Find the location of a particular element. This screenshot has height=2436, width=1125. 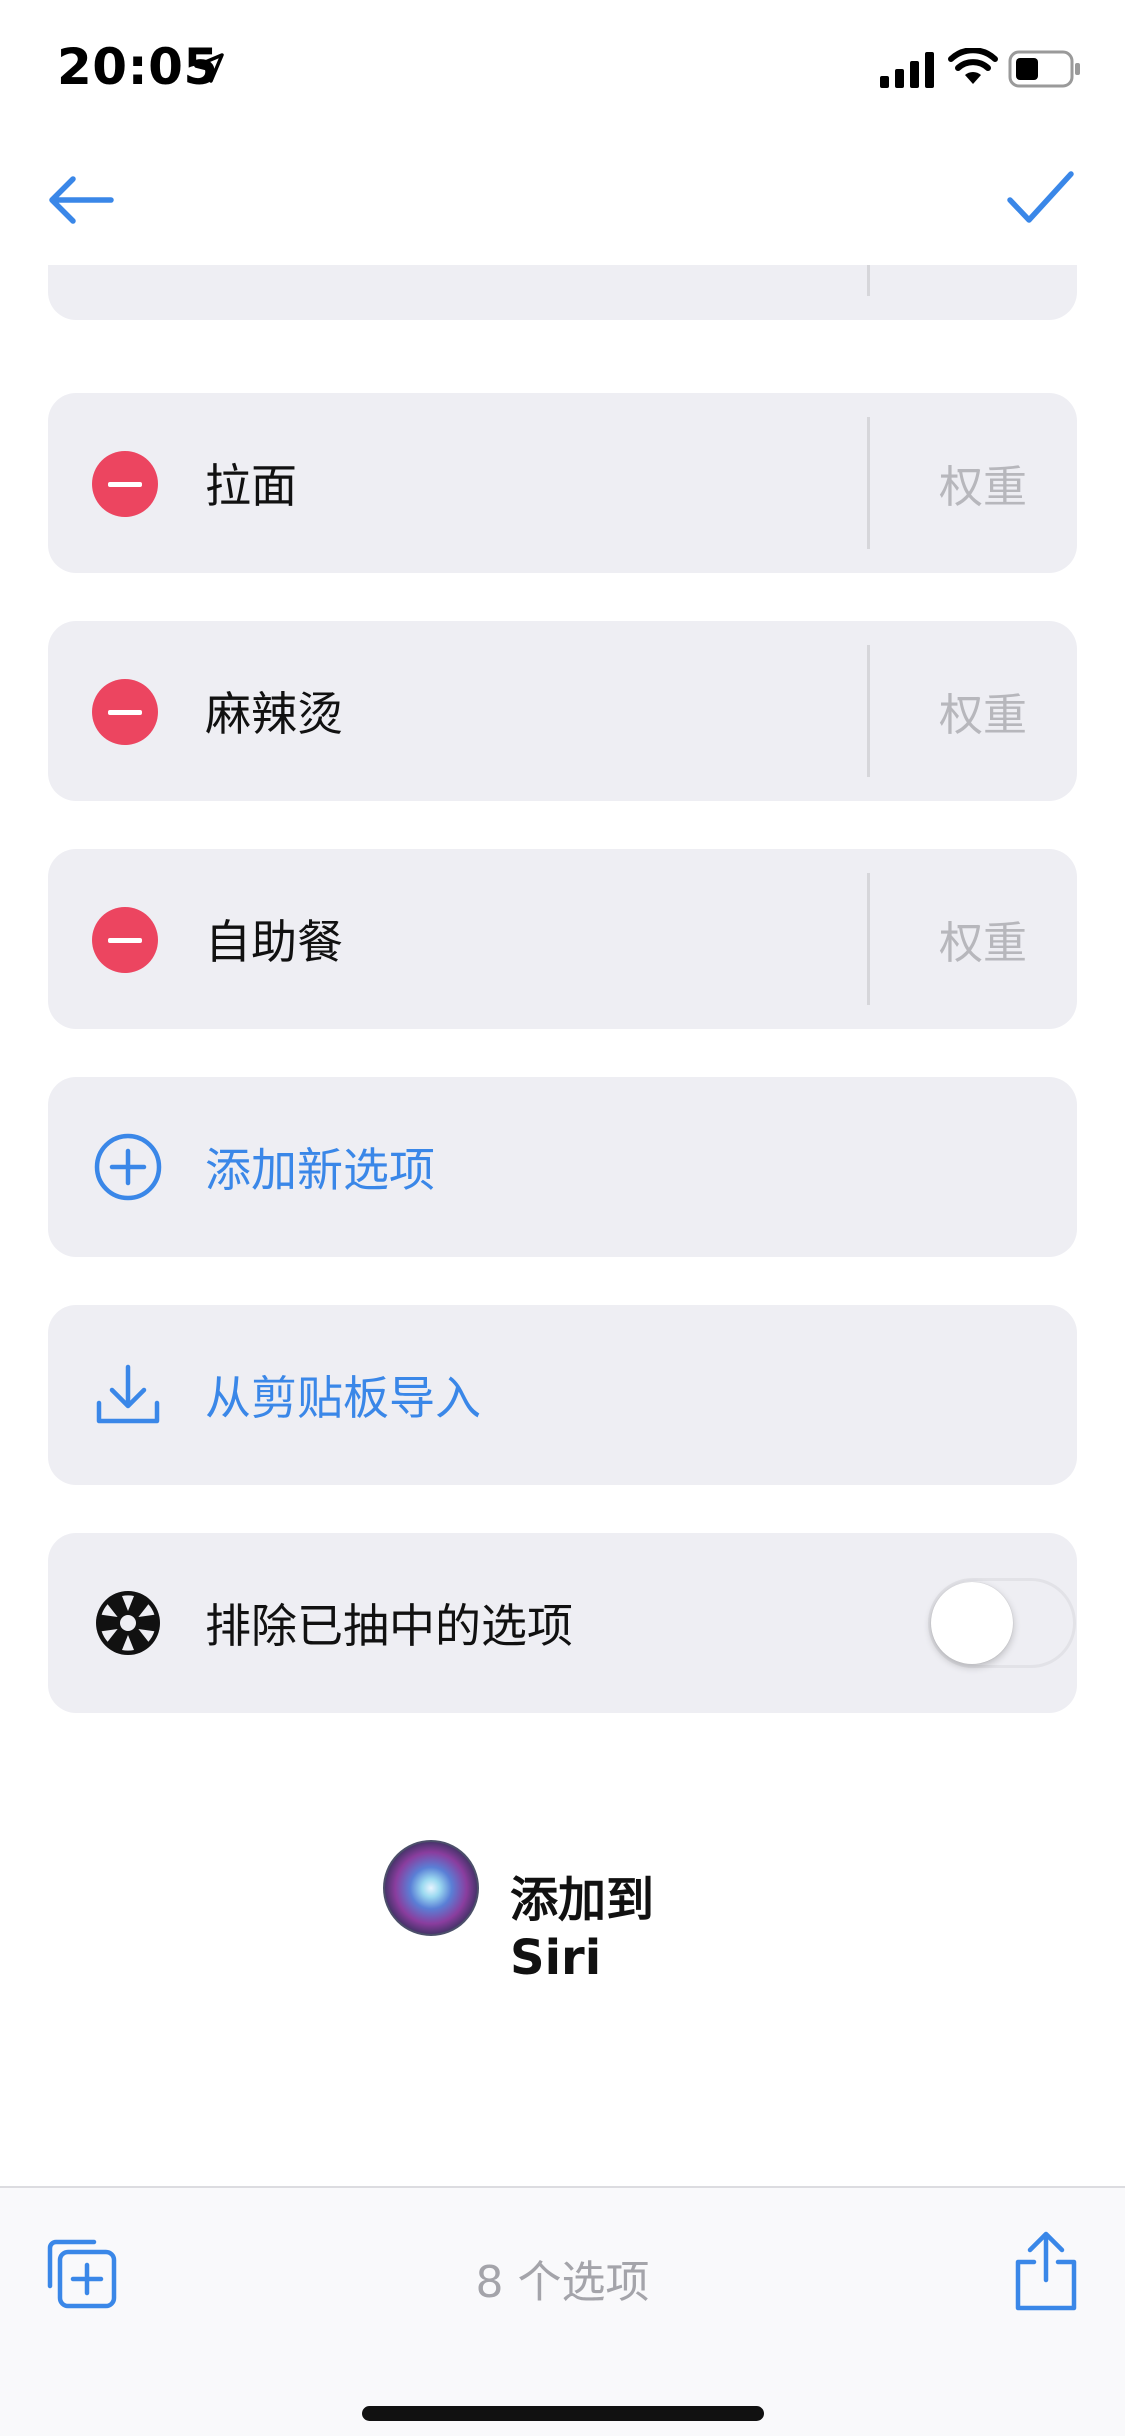

exclude-drawn-toggle is located at coordinates (1002, 1623).